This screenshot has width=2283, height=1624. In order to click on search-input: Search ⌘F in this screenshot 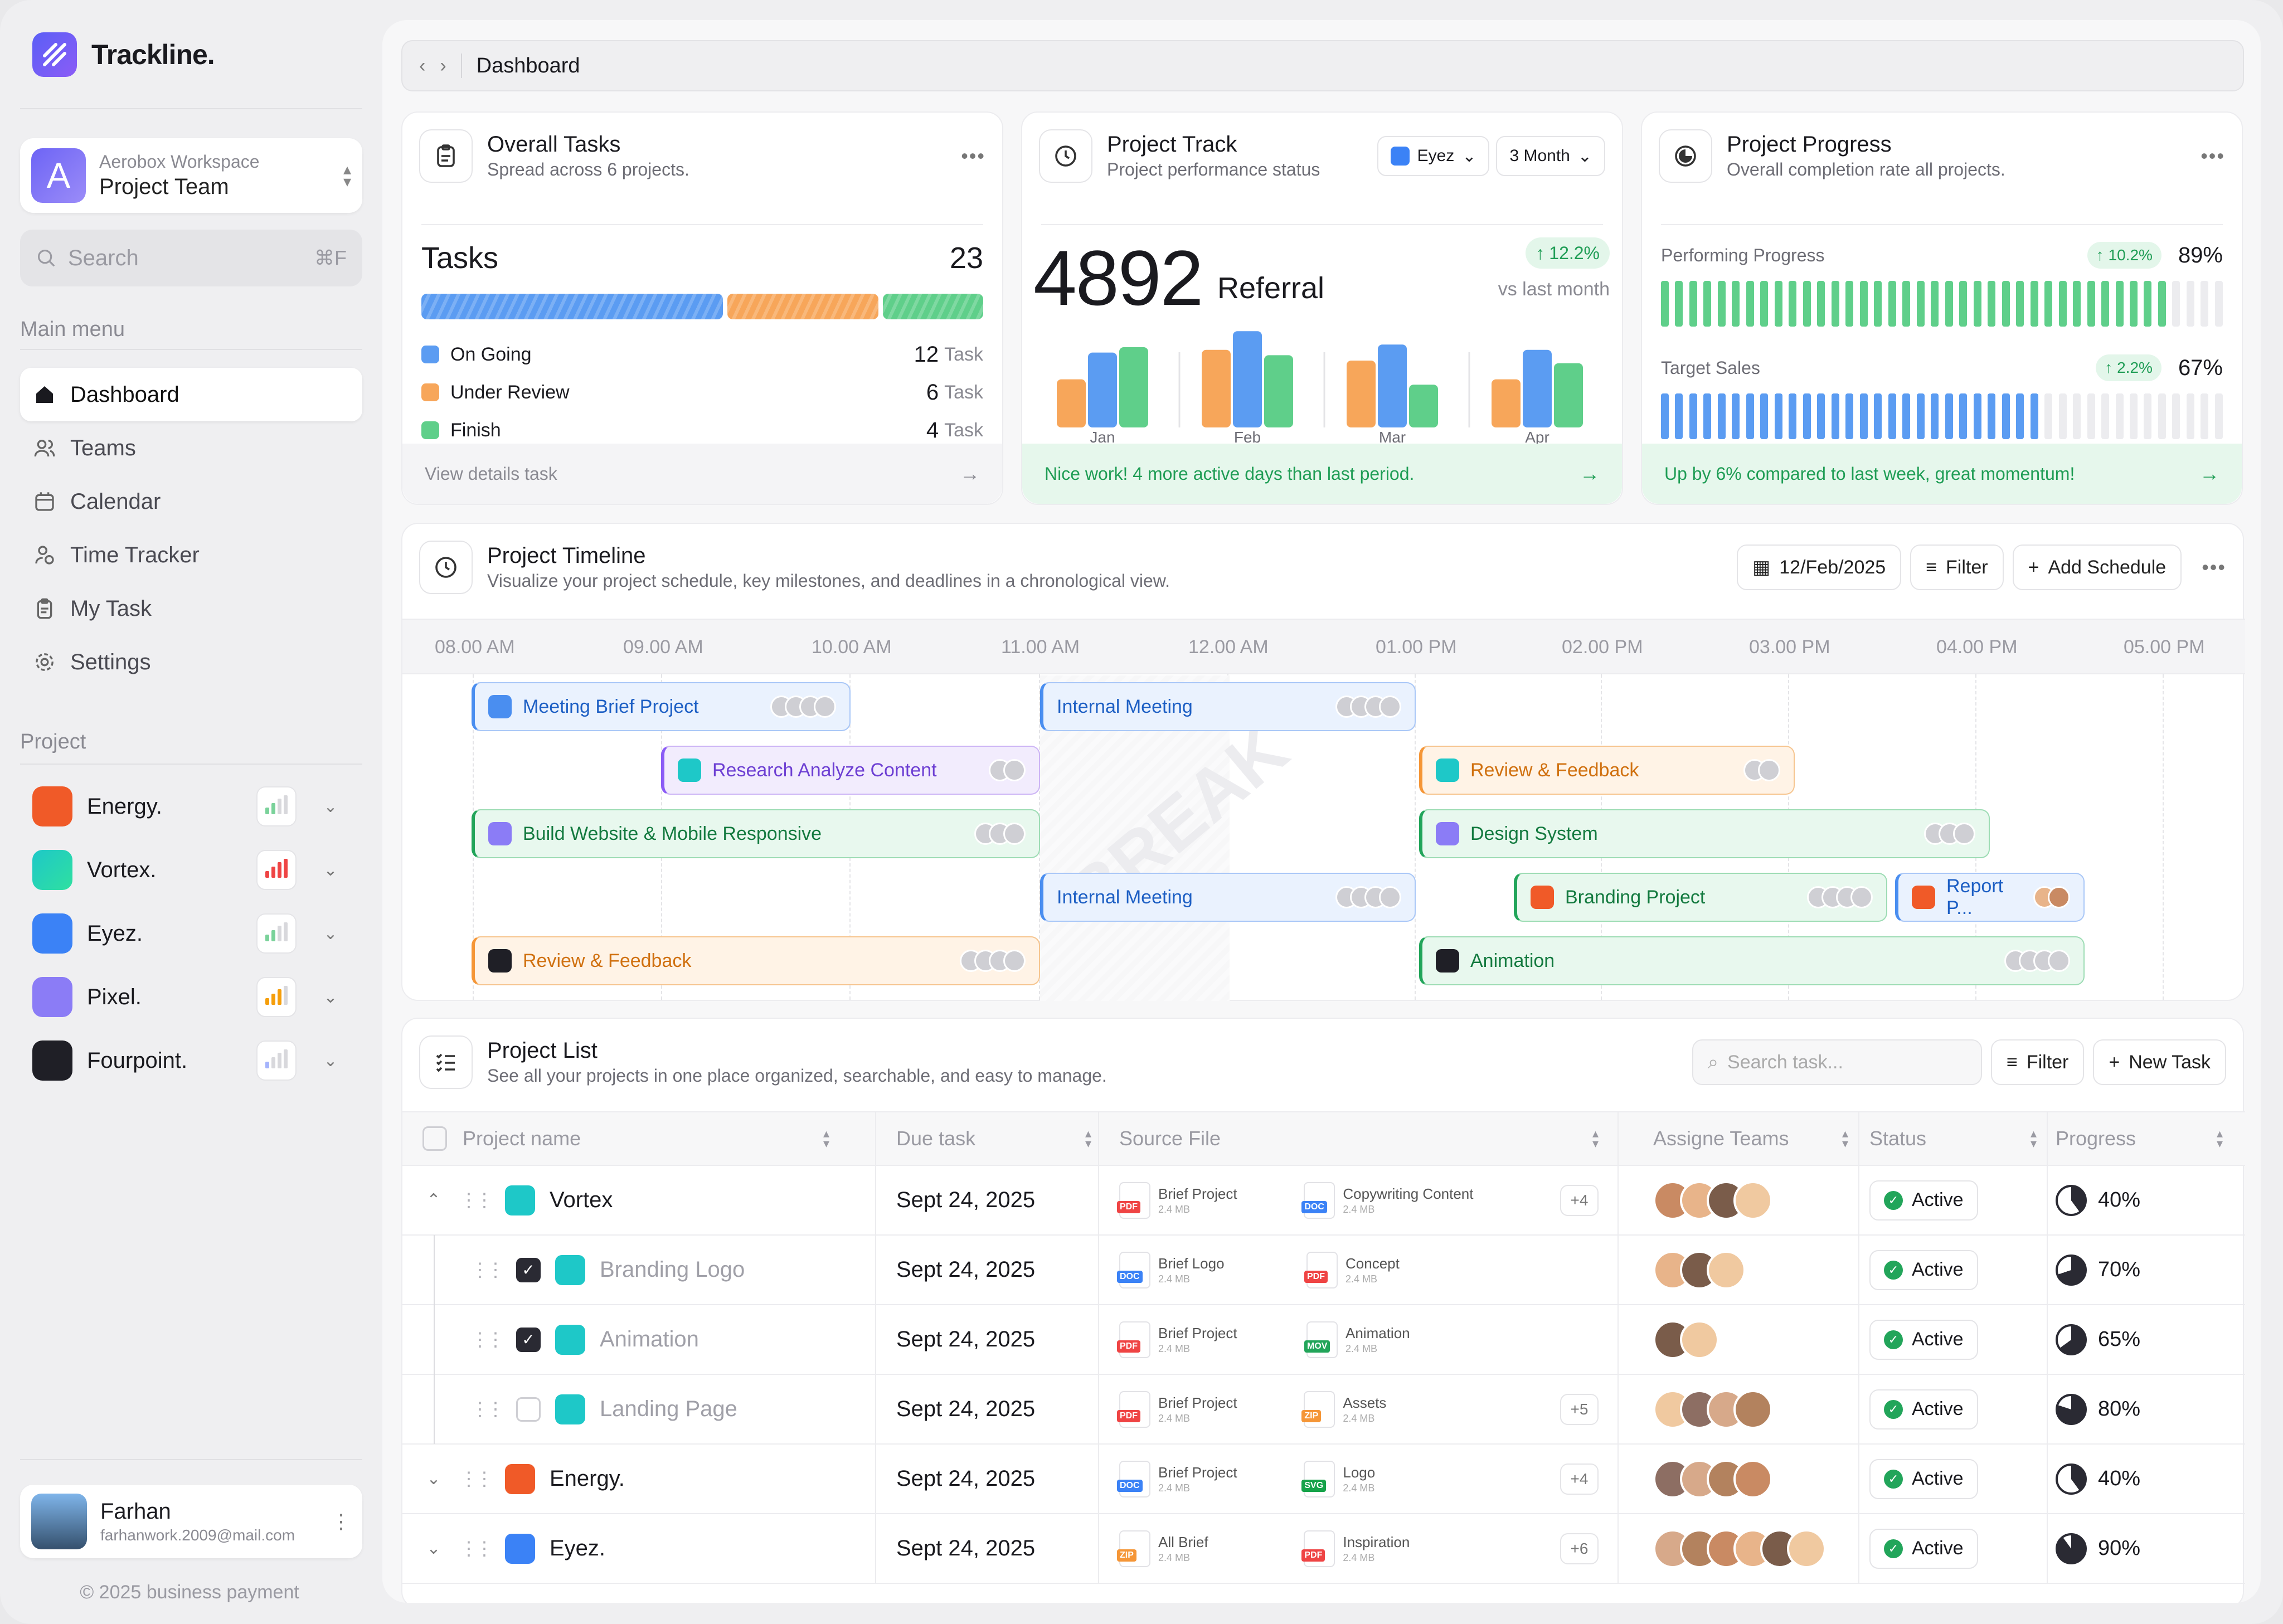, I will do `click(191, 258)`.